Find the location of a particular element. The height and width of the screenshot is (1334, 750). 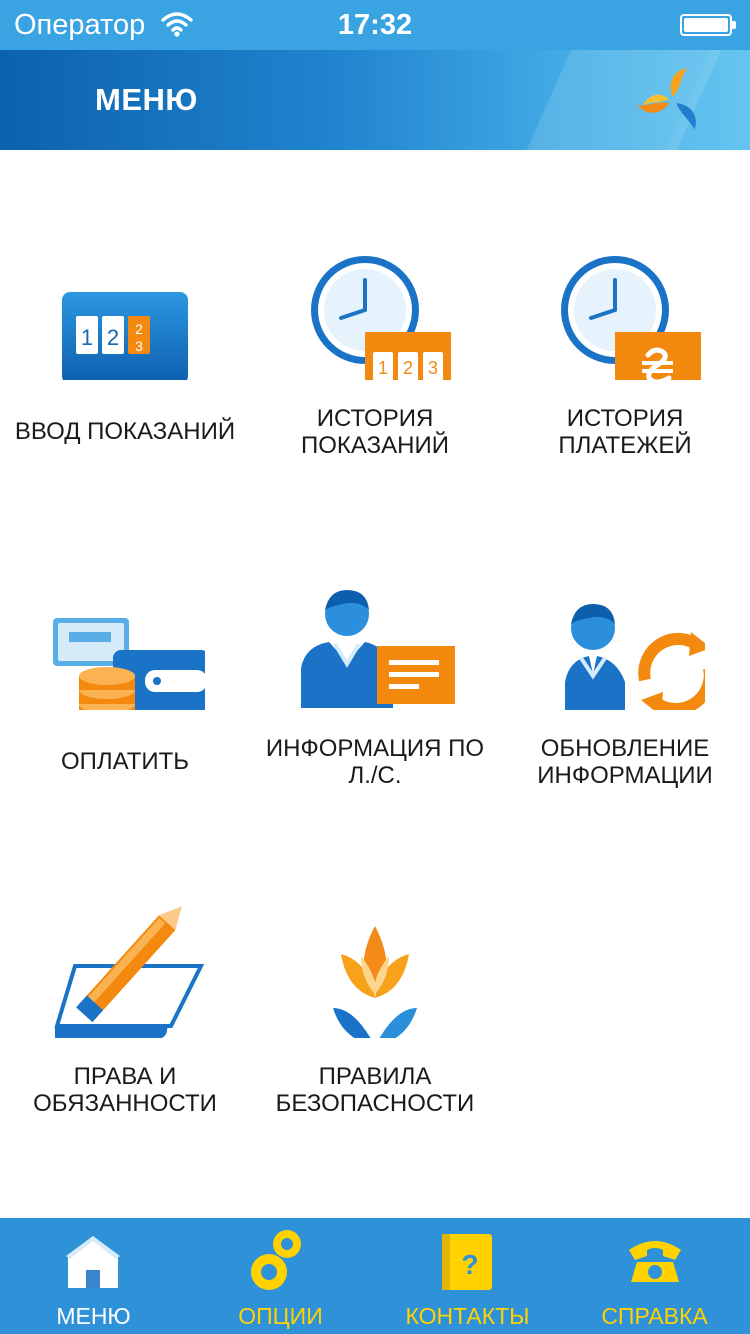

tab-menu: МЕНЮ is located at coordinates (93, 1276).